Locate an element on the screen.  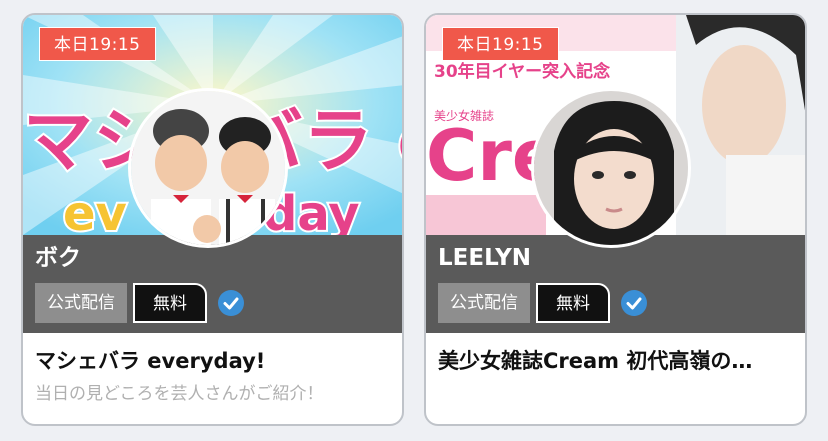
performer-name: LEELYN is located at coordinates (484, 258).